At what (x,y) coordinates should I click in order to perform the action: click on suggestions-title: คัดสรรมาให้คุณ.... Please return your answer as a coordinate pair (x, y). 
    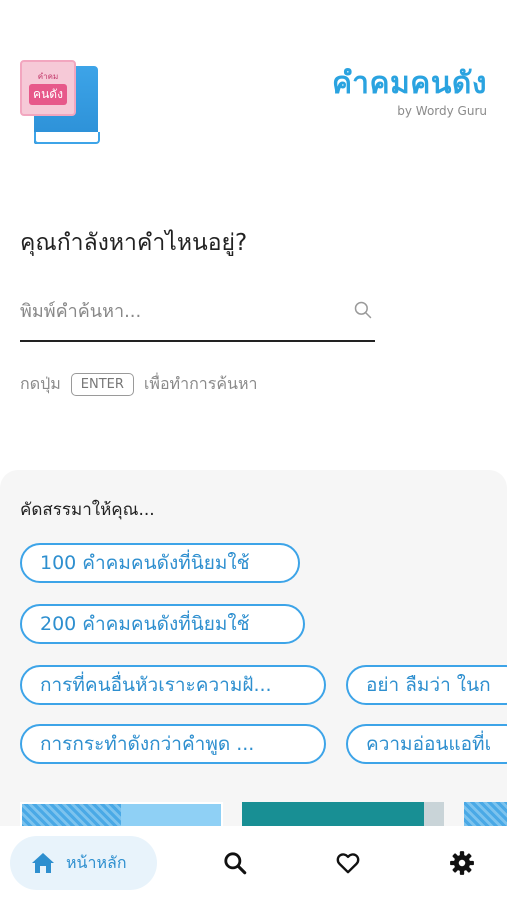
    Looking at the image, I should click on (87, 510).